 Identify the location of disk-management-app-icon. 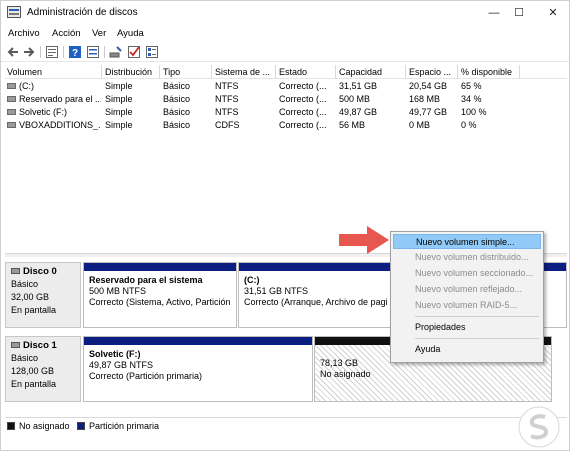
(14, 12).